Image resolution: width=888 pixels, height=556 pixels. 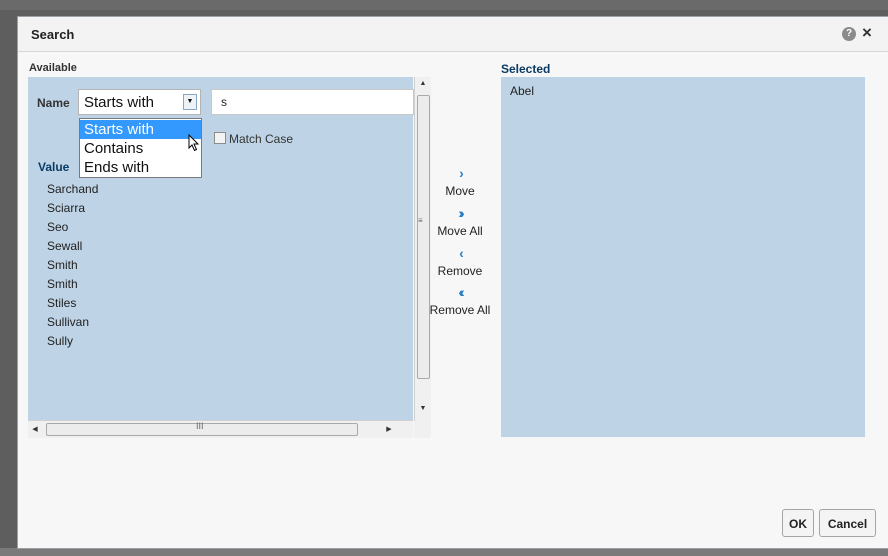 What do you see at coordinates (261, 139) in the screenshot?
I see `match-case-label: Match Case` at bounding box center [261, 139].